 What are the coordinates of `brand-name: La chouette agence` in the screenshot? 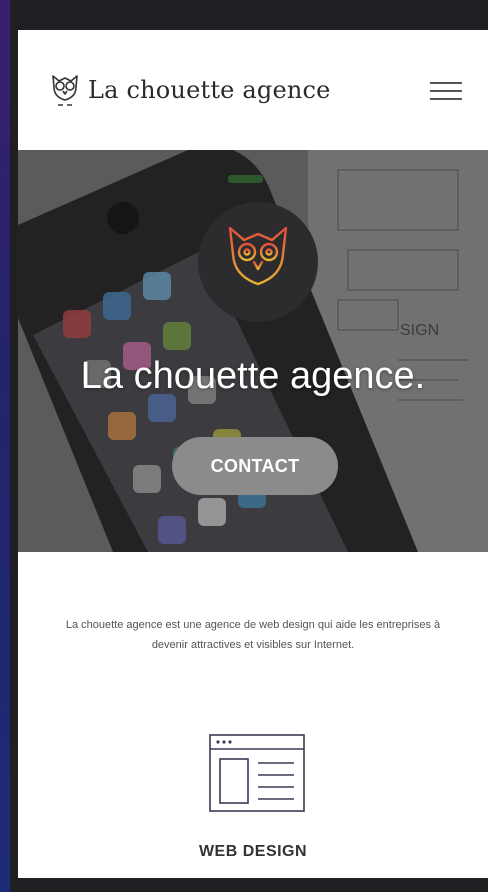 It's located at (209, 90).